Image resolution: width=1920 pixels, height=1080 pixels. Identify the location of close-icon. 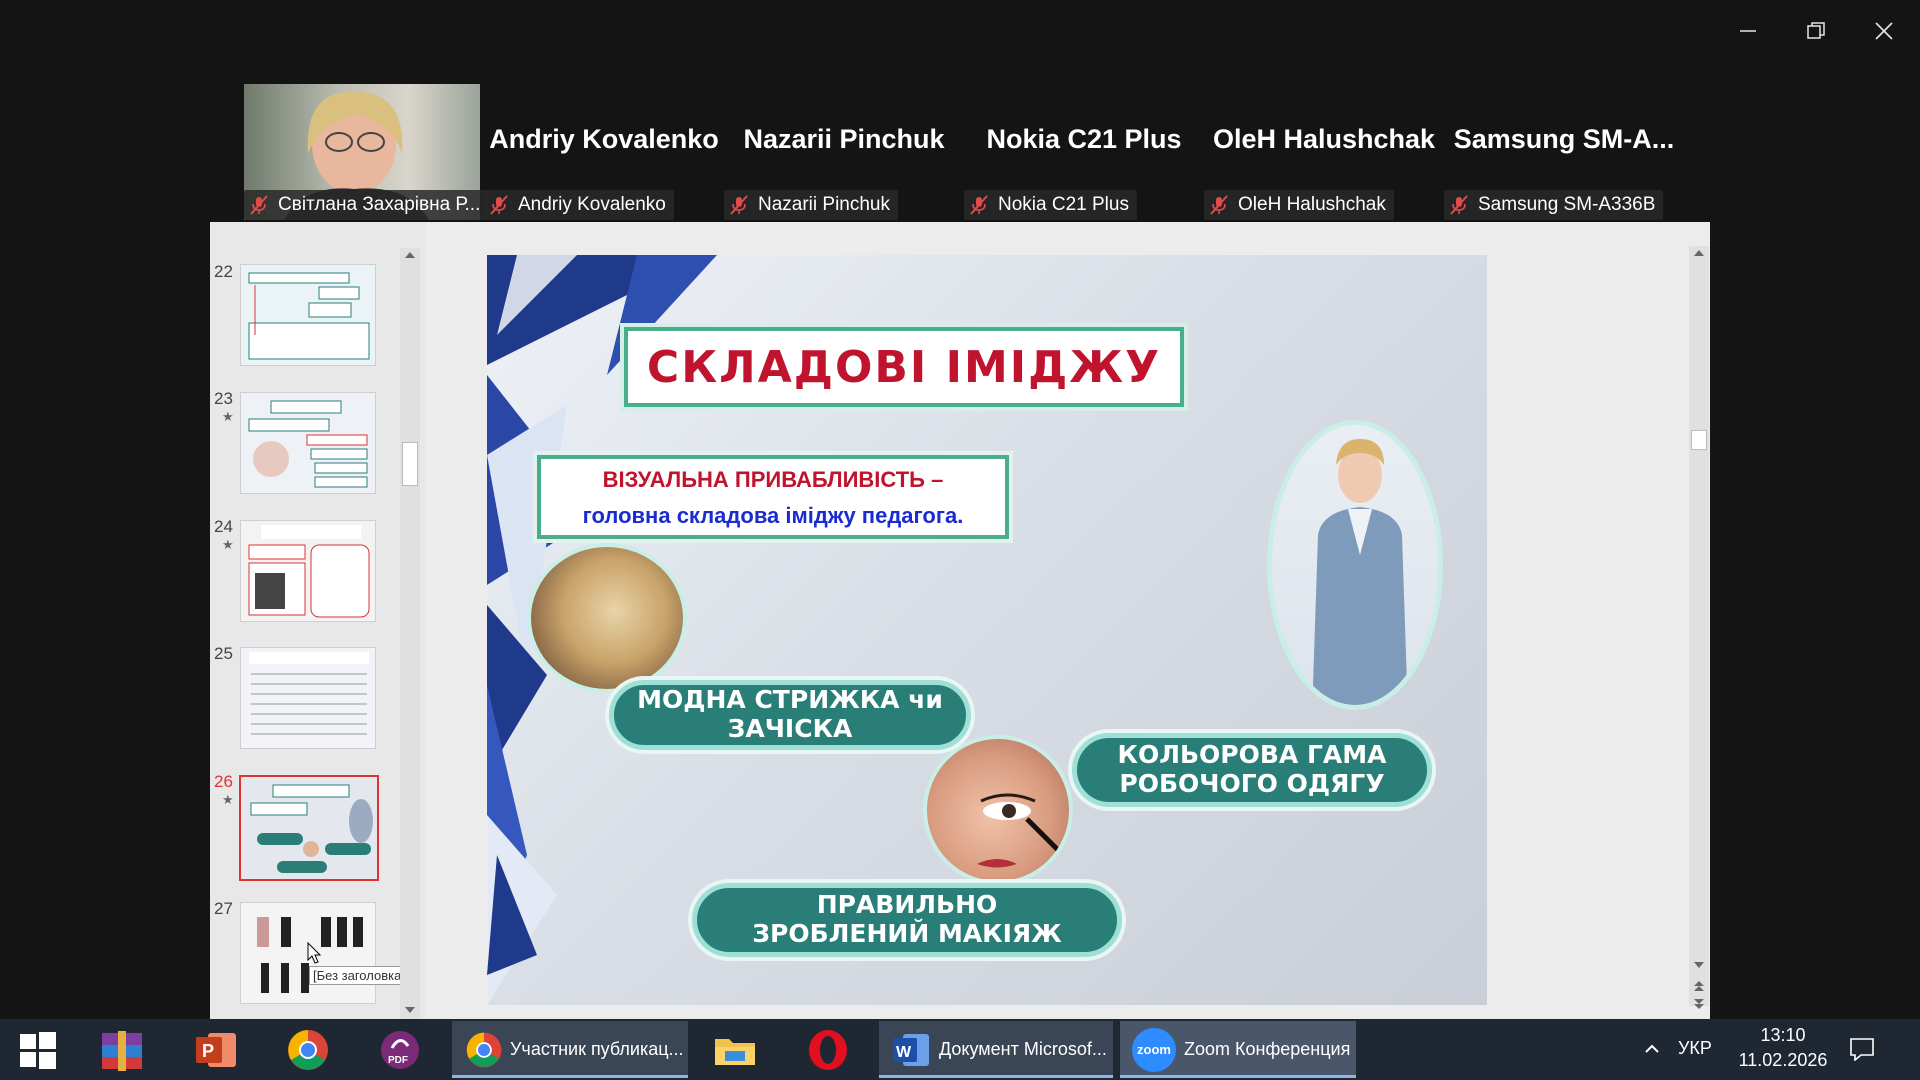
(1884, 31).